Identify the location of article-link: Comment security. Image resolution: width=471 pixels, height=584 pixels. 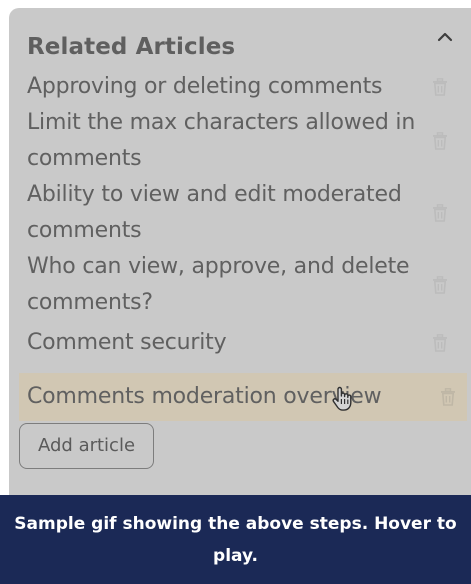
(225, 343).